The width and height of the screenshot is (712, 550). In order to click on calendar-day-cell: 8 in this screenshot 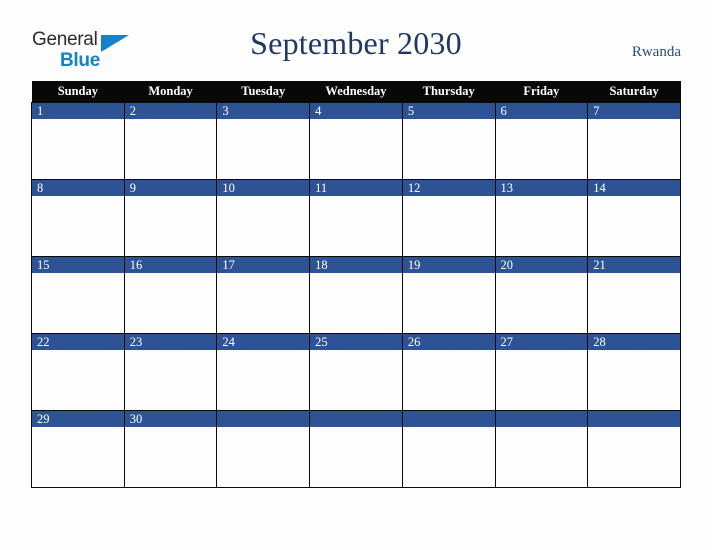, I will do `click(78, 218)`.